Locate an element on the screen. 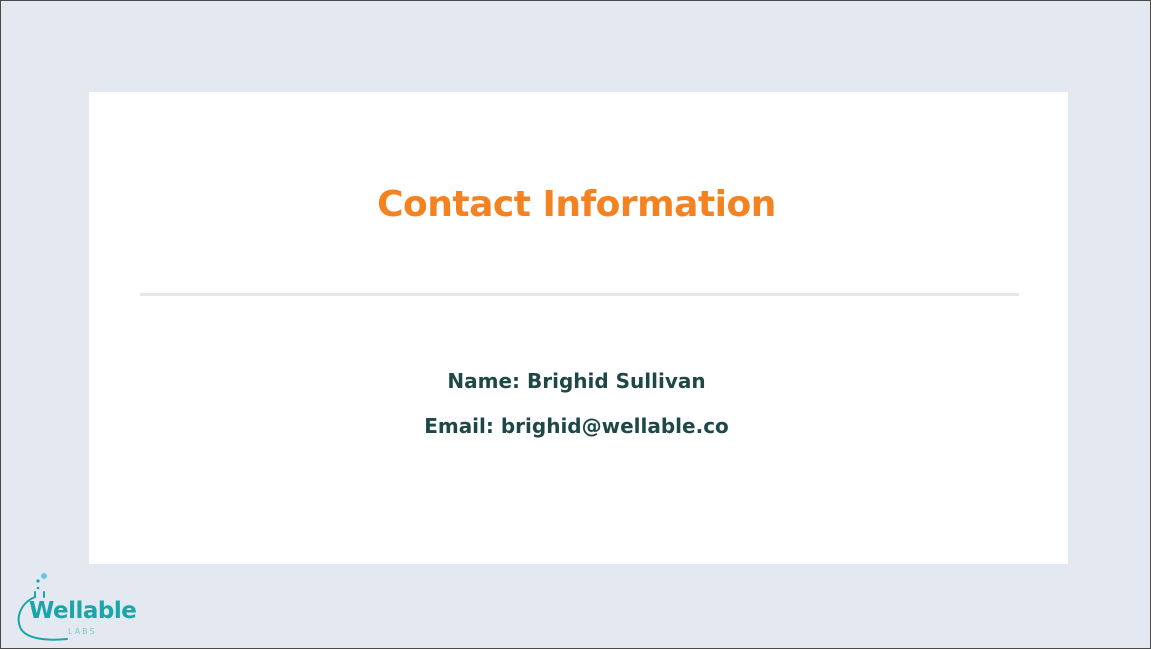 This screenshot has width=1151, height=649. logo-subtitle: LABS is located at coordinates (82, 631).